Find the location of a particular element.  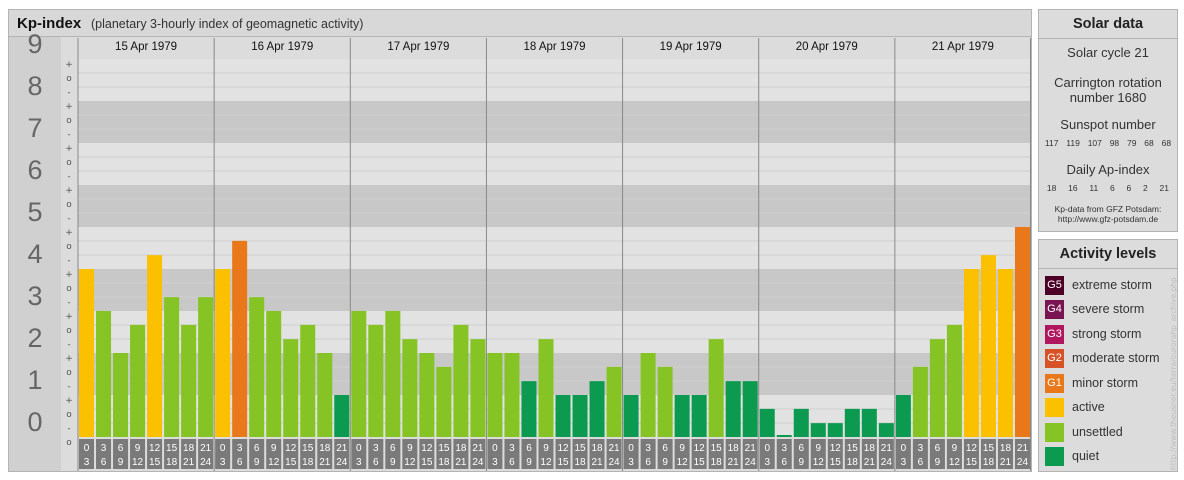

legend-swatch: G1 is located at coordinates (1054, 383).